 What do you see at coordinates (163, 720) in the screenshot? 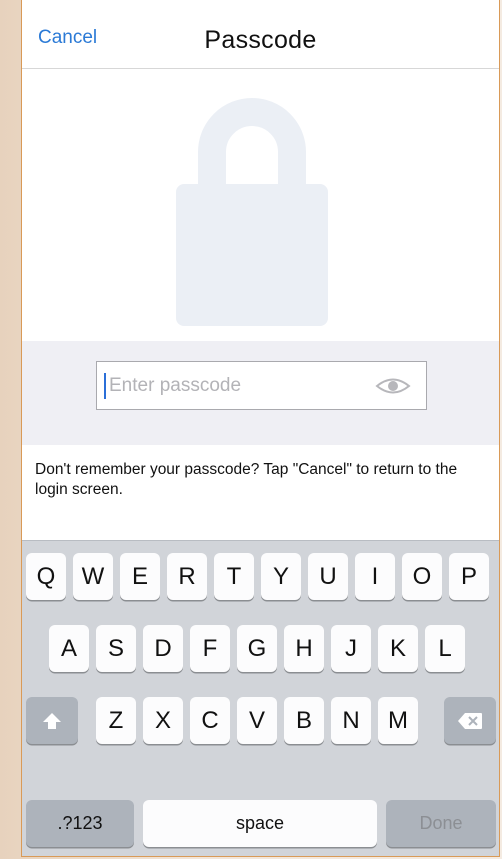
I see `key-x: X` at bounding box center [163, 720].